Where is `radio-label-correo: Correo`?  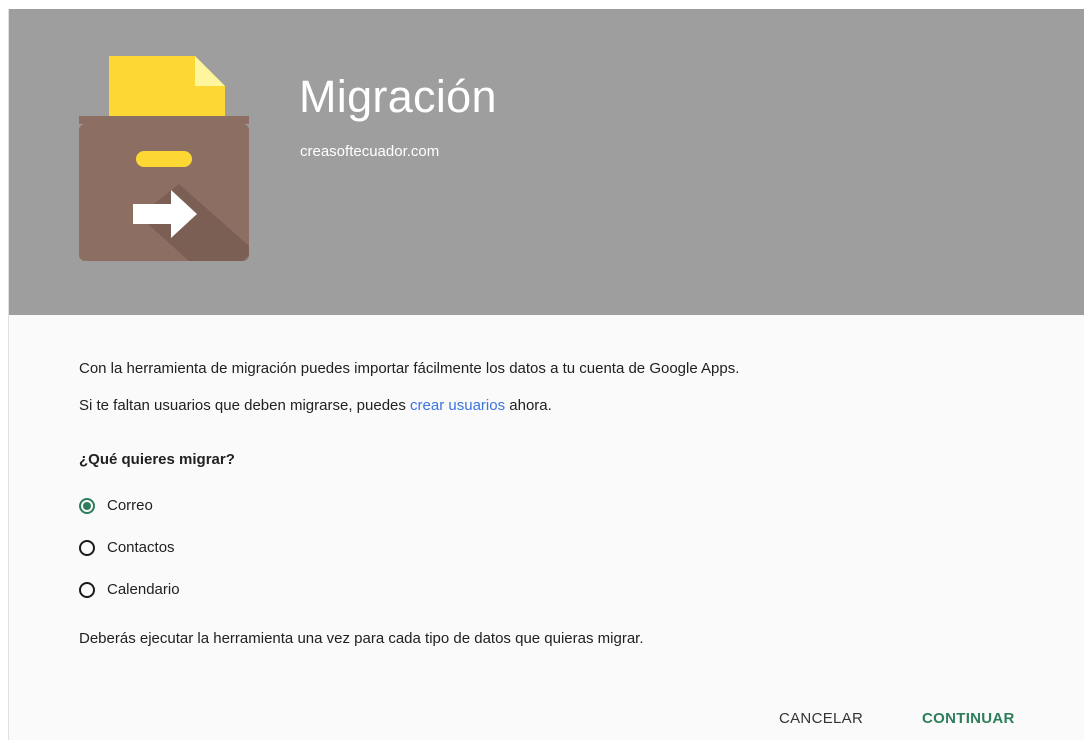 radio-label-correo: Correo is located at coordinates (130, 505).